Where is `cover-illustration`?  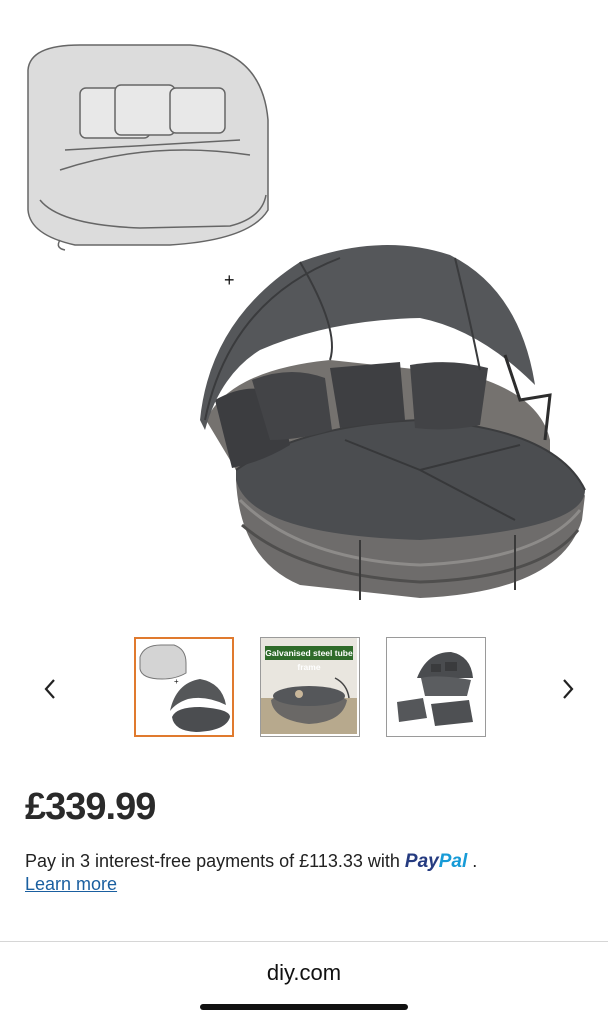
cover-illustration is located at coordinates (148, 147).